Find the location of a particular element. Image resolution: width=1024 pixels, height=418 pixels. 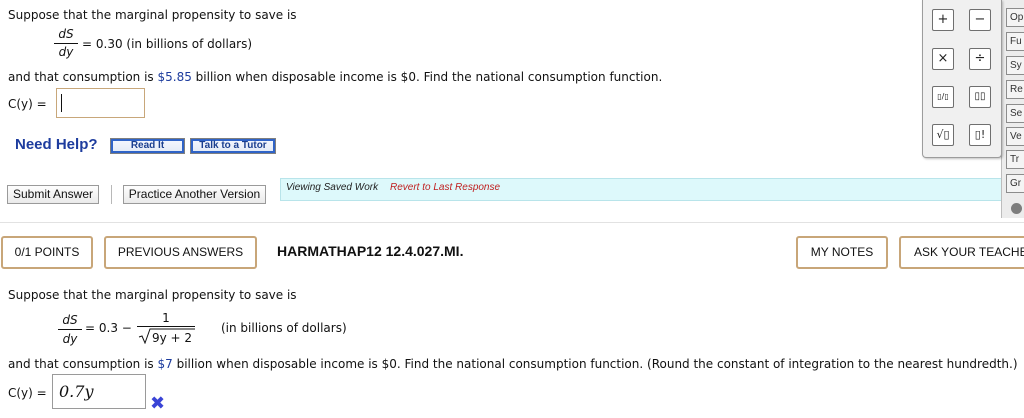

previous-answers-button: PREVIOUS ANSWERS is located at coordinates (180, 252).